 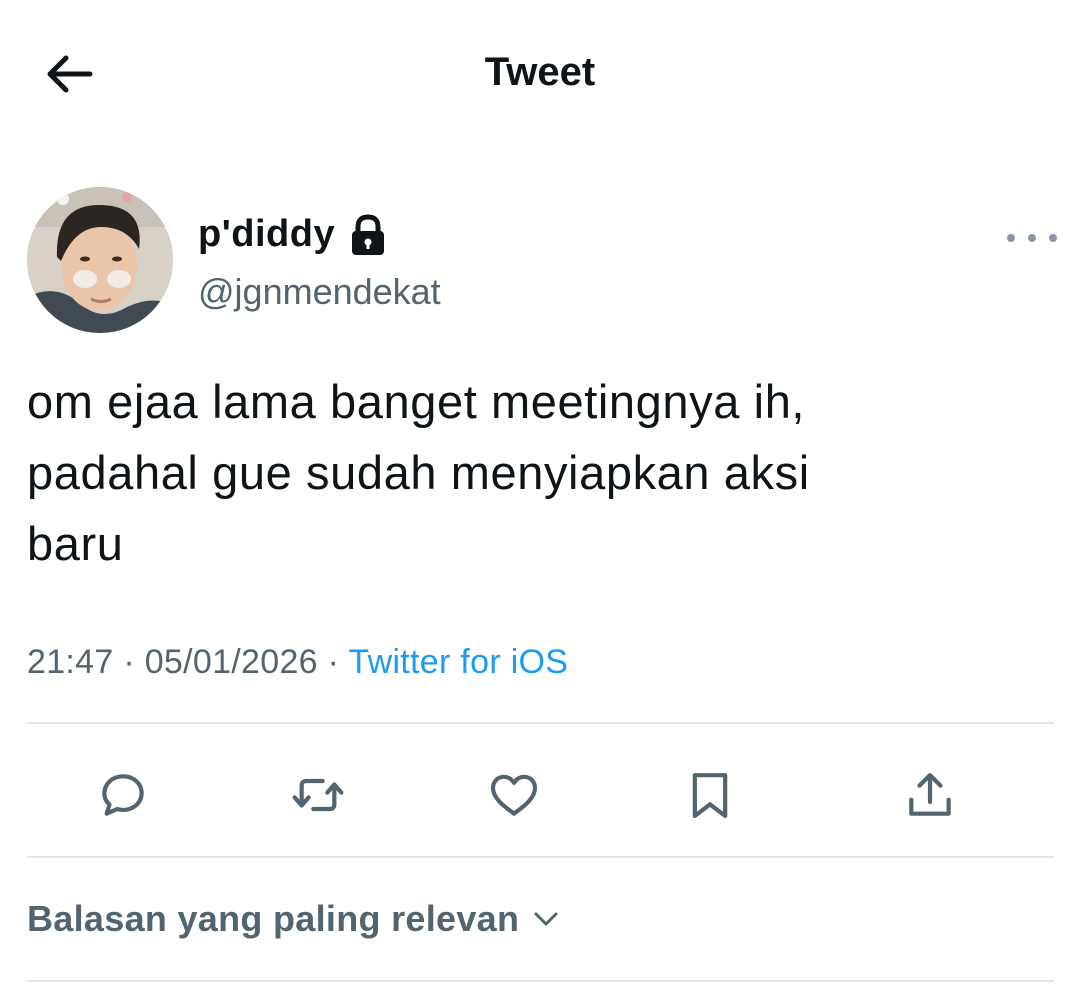 I want to click on share-button, so click(x=930, y=795).